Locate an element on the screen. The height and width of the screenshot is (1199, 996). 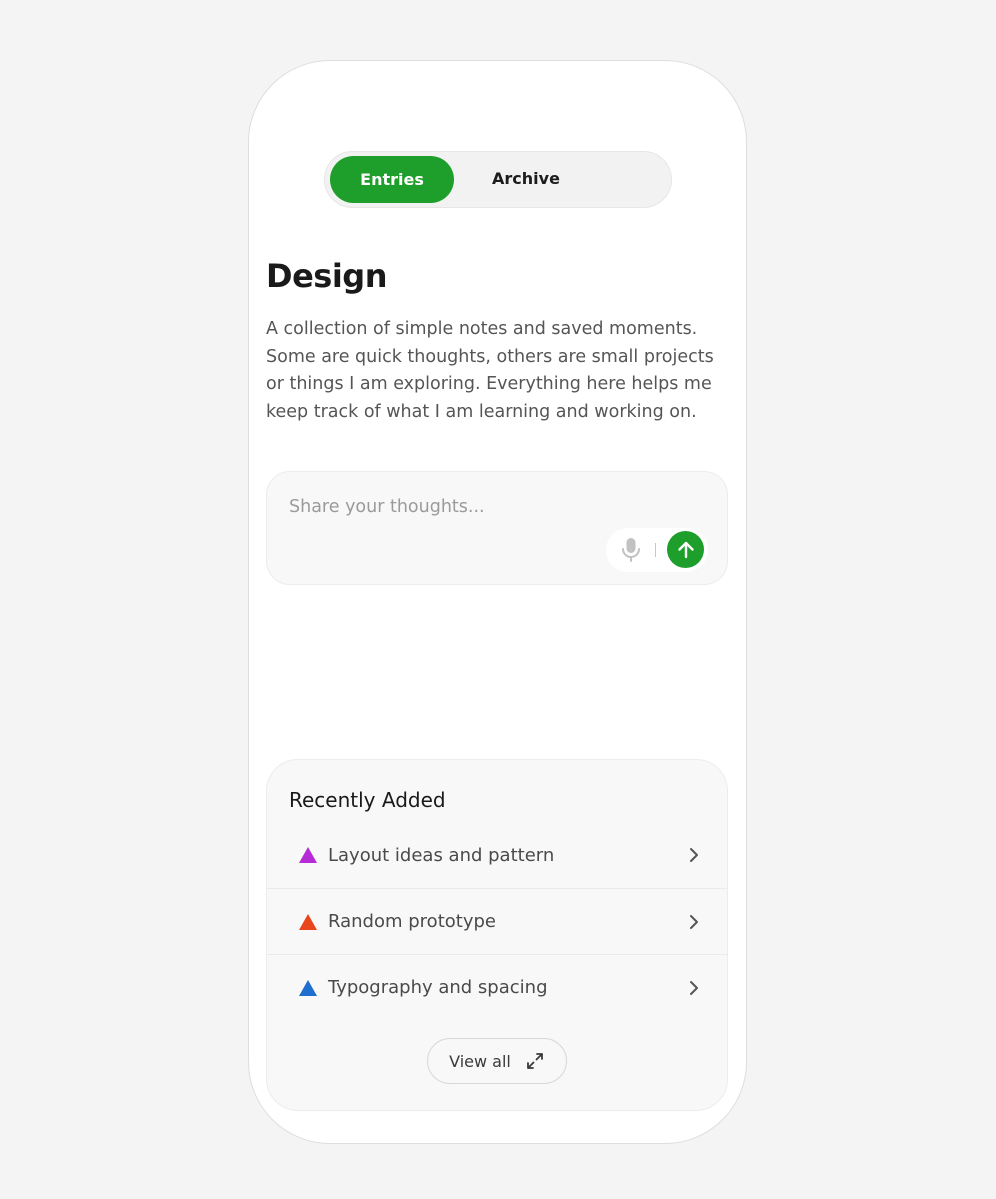
composer is located at coordinates (497, 528).